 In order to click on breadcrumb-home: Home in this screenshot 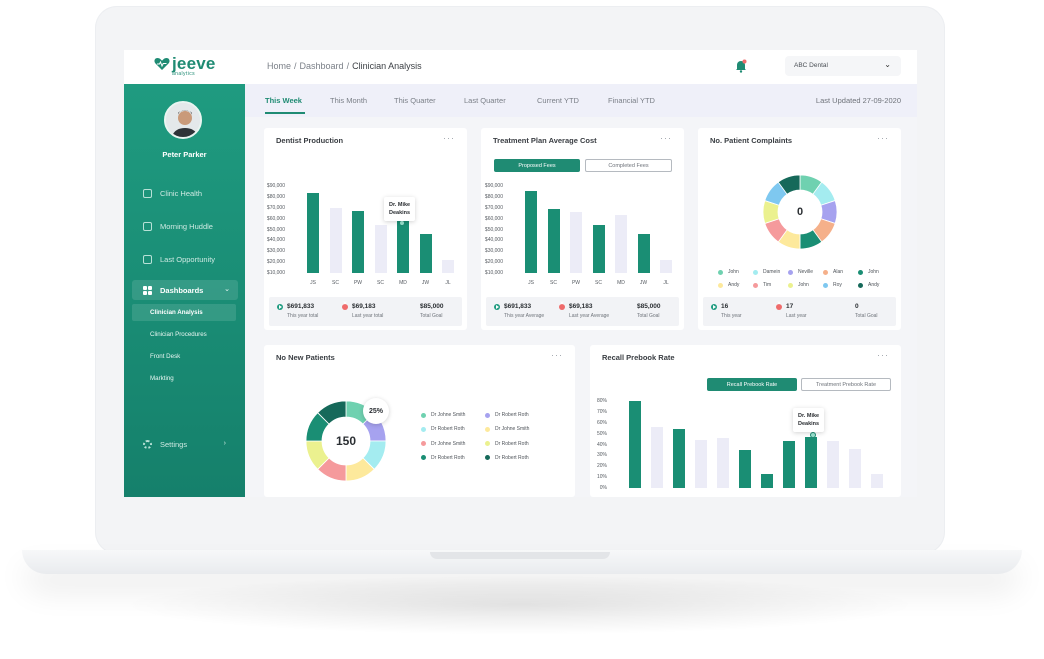, I will do `click(279, 66)`.